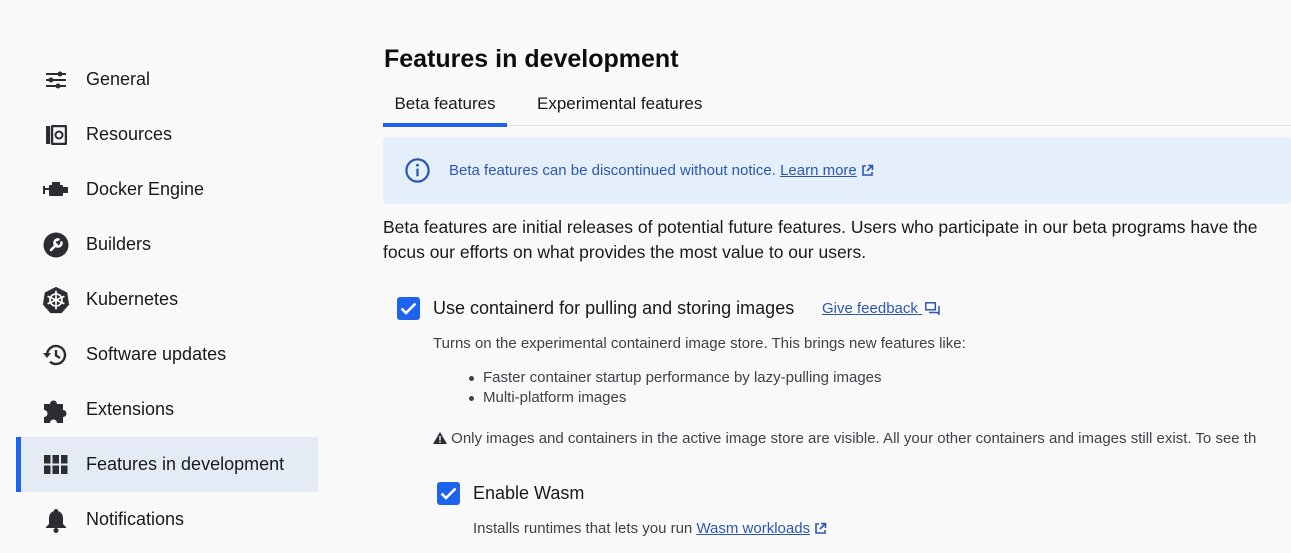  Describe the element at coordinates (870, 308) in the screenshot. I see `give-feedback-label: Give feedback` at that location.